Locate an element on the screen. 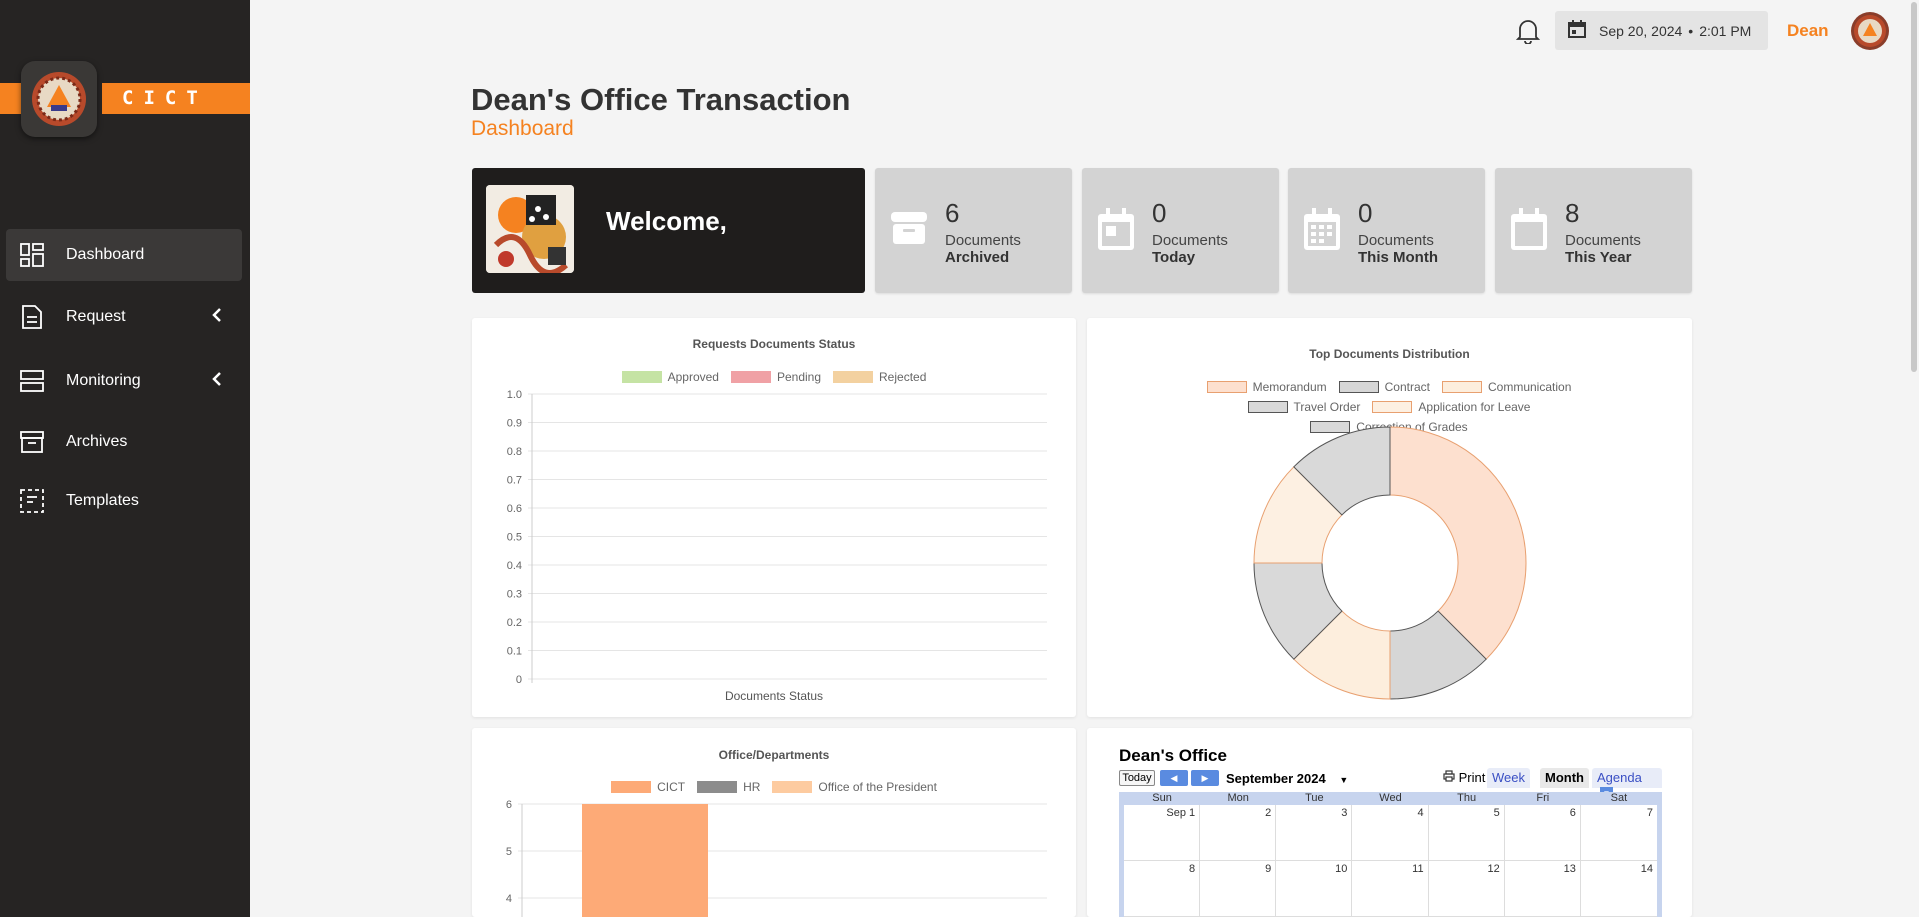  brand-logo is located at coordinates (59, 99).